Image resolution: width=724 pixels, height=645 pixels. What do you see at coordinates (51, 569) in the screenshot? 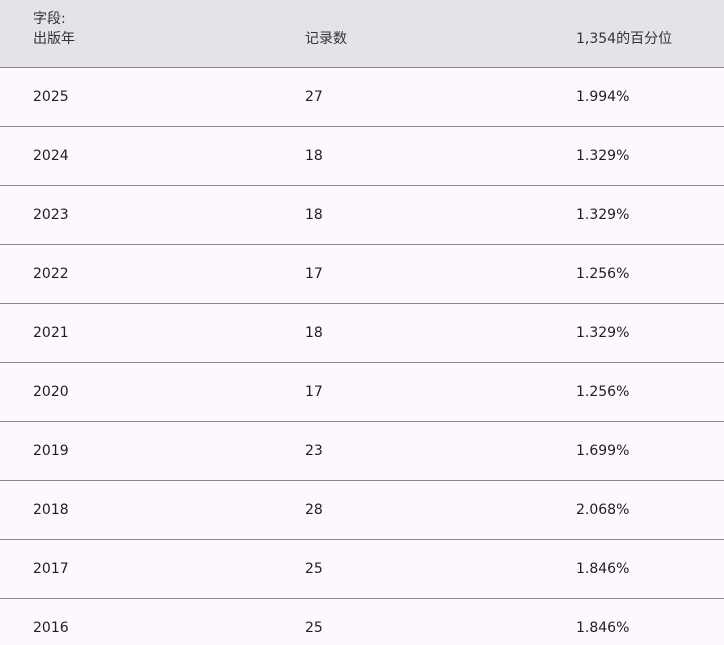
I see `year-cell: 2017` at bounding box center [51, 569].